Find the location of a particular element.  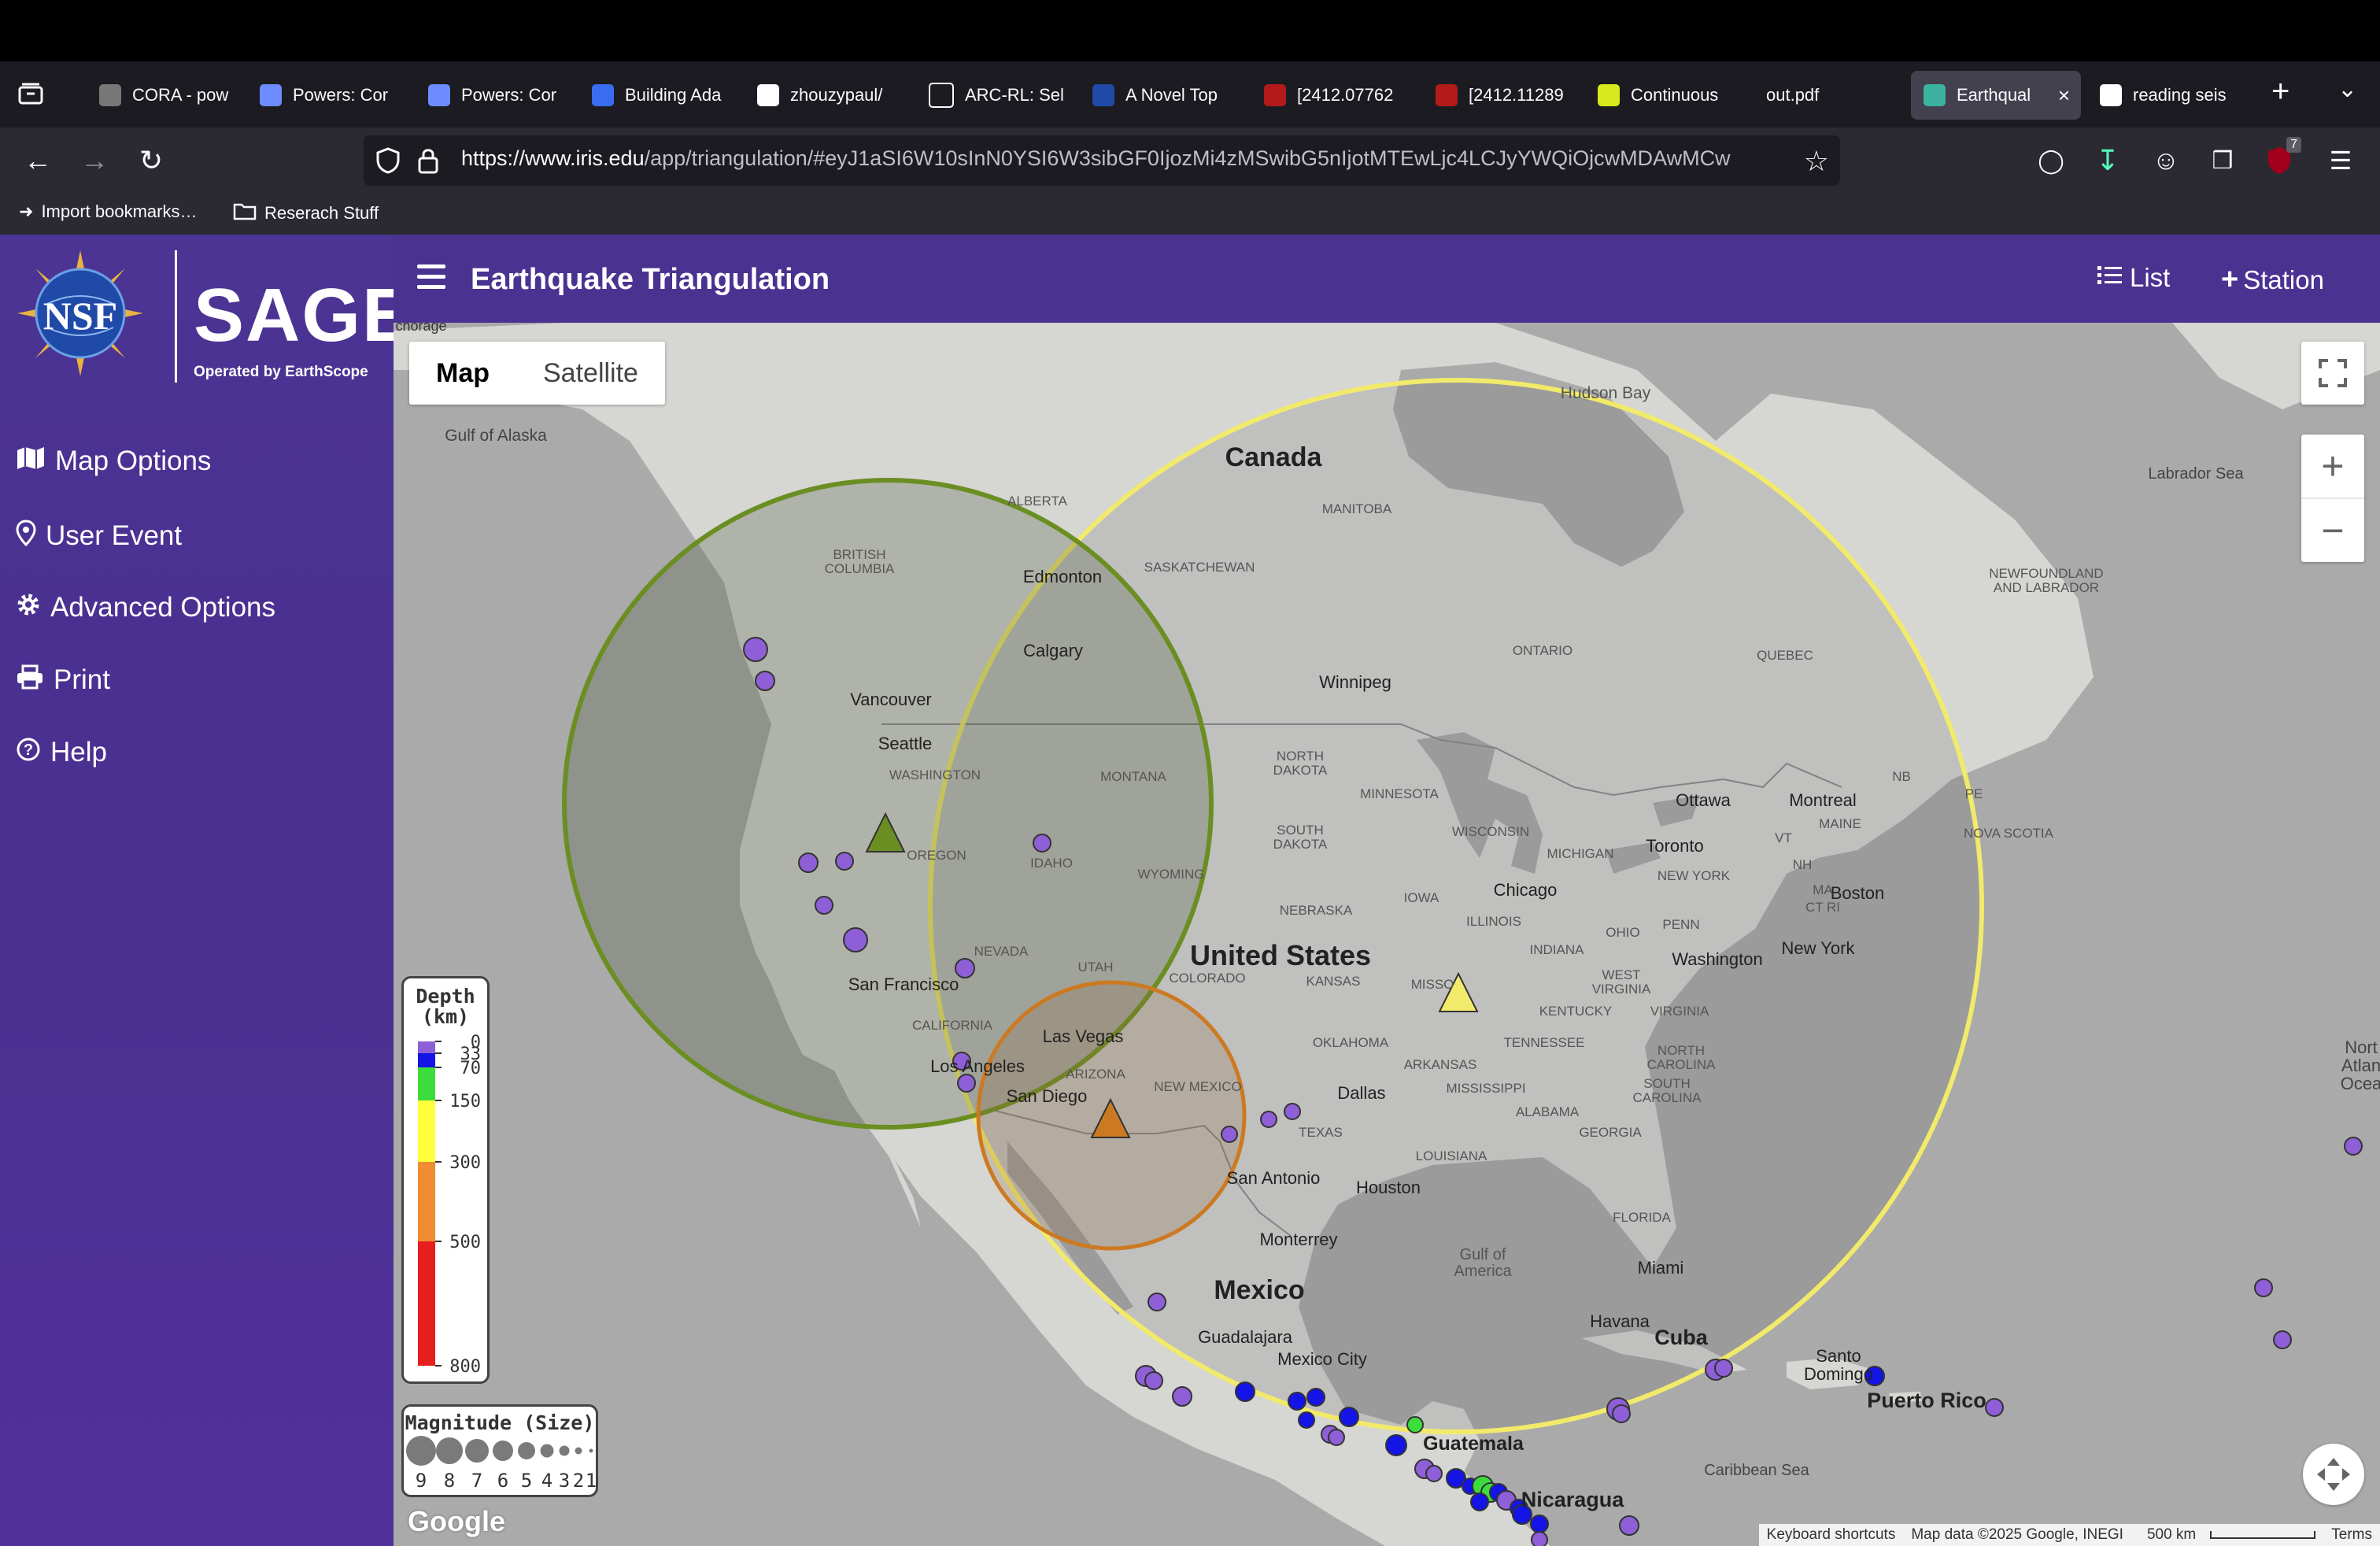

camera-control-button is located at coordinates (2333, 1474).